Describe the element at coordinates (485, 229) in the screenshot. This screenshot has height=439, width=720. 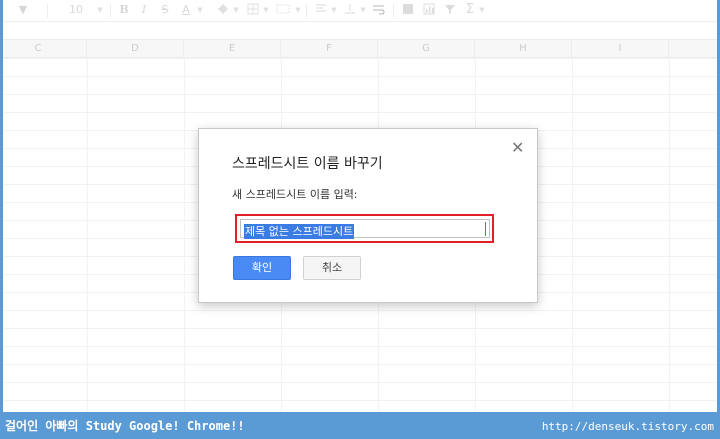
I see `text-cursor` at that location.